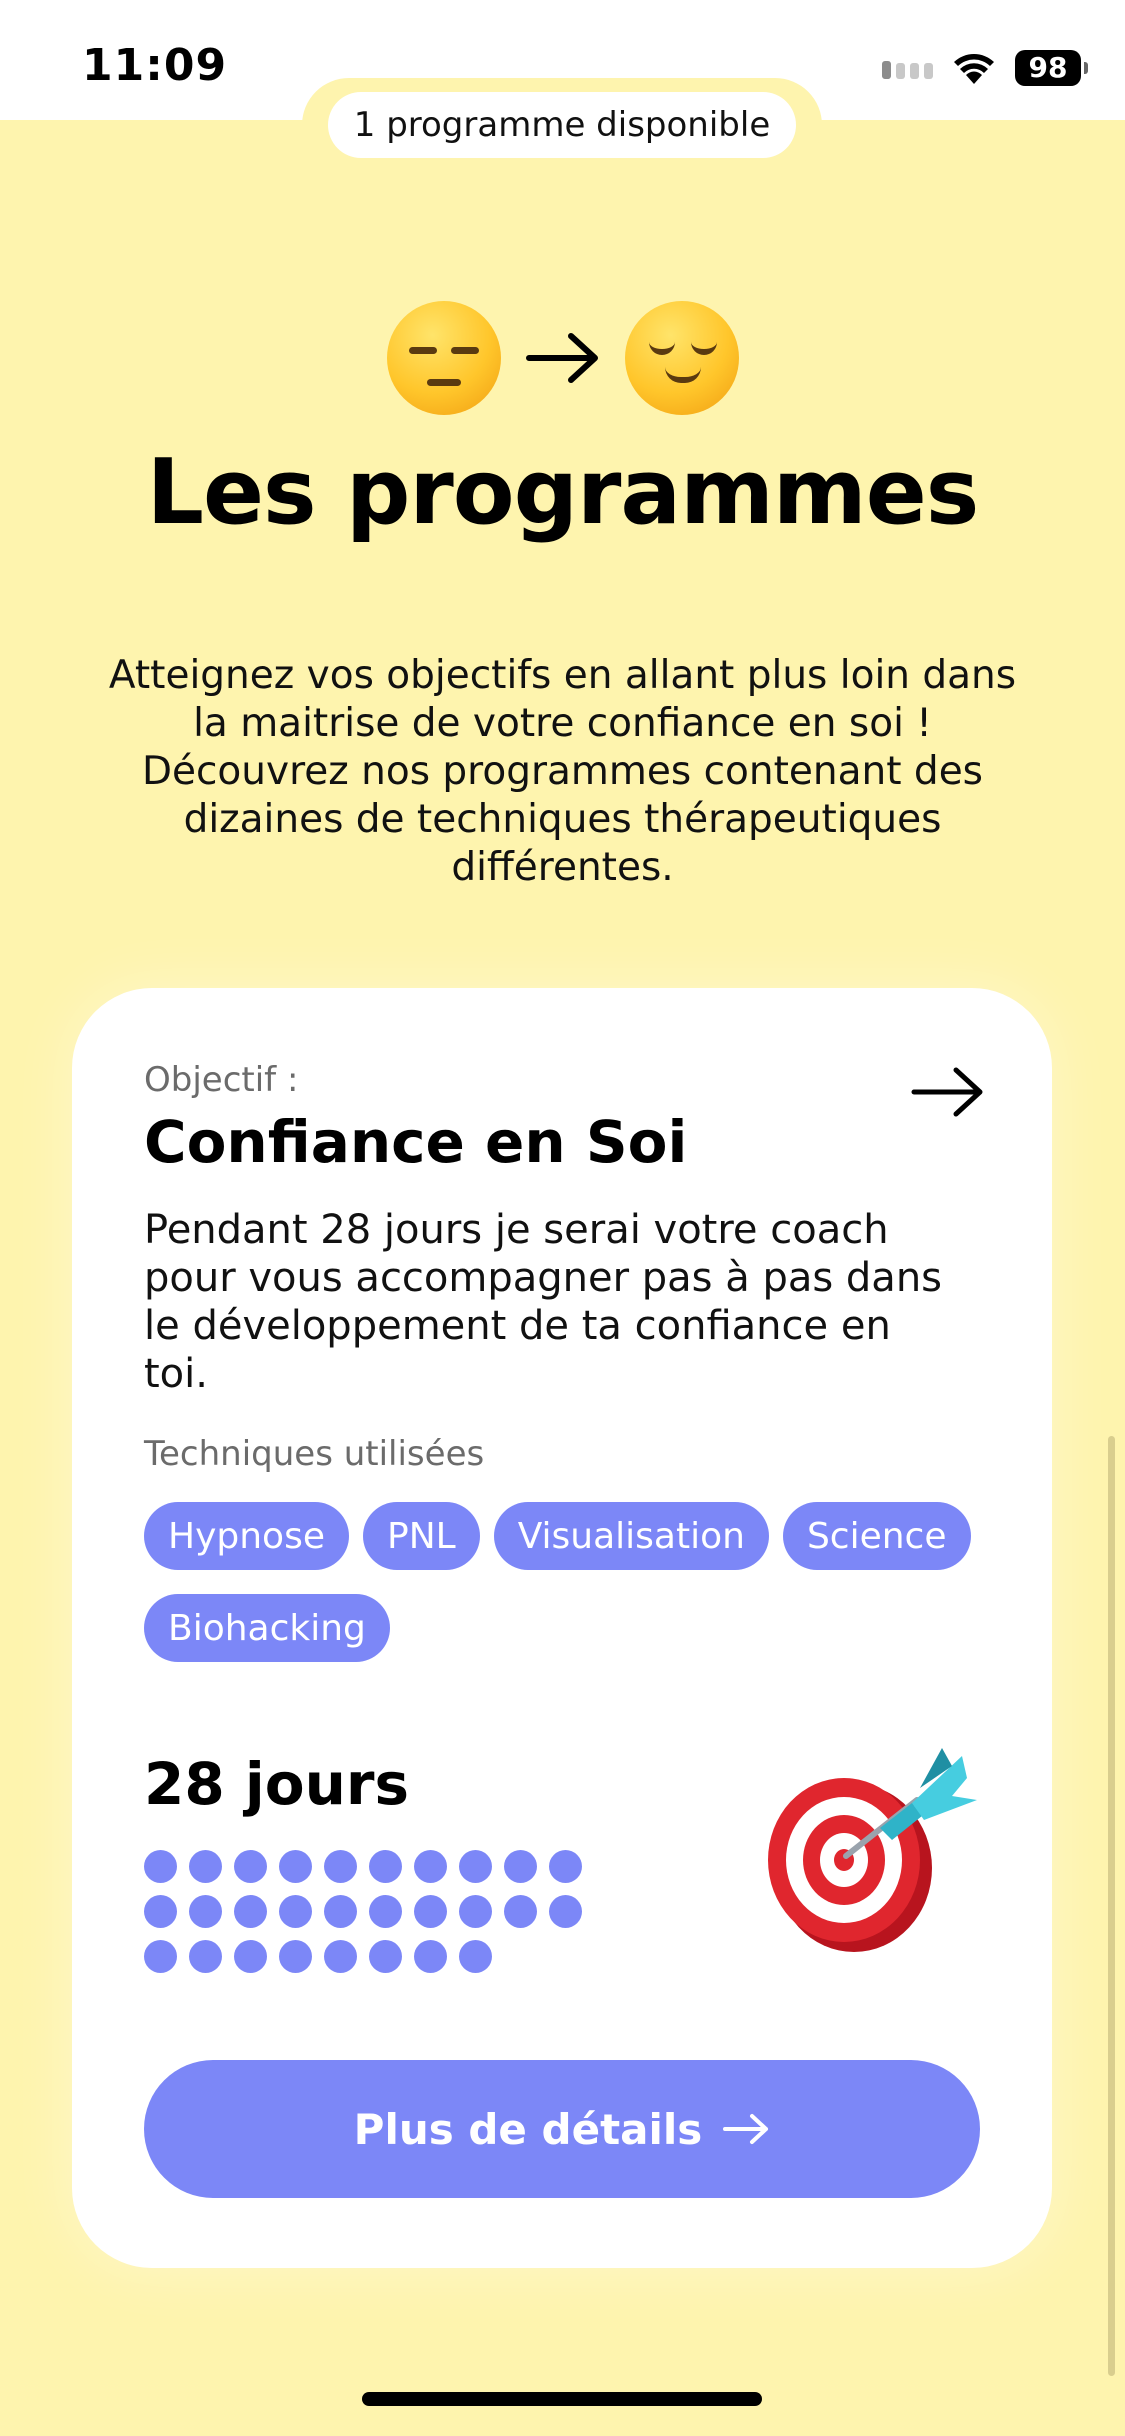 The width and height of the screenshot is (1125, 2436). What do you see at coordinates (267, 1628) in the screenshot?
I see `tag-biohacking: Biohacking` at bounding box center [267, 1628].